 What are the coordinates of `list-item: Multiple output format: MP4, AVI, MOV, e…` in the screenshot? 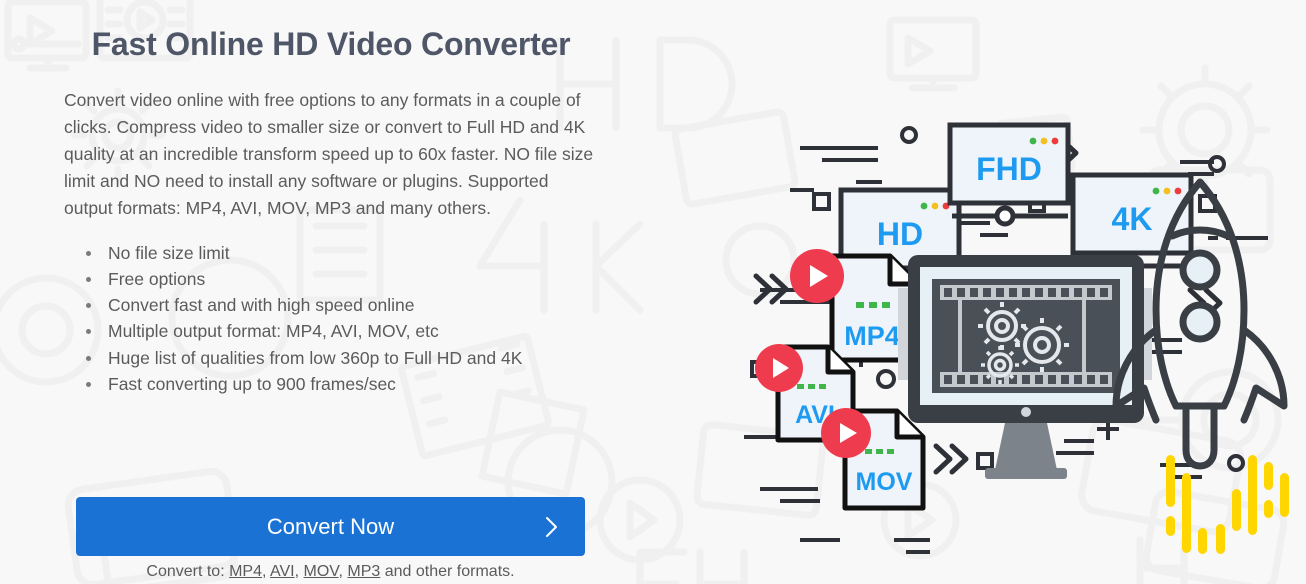 It's located at (342, 331).